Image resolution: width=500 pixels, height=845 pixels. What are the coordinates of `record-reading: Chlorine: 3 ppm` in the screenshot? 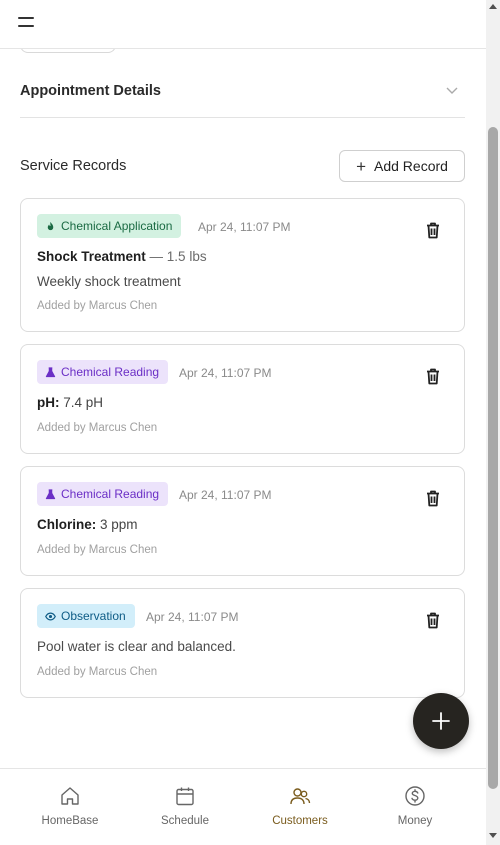 It's located at (87, 524).